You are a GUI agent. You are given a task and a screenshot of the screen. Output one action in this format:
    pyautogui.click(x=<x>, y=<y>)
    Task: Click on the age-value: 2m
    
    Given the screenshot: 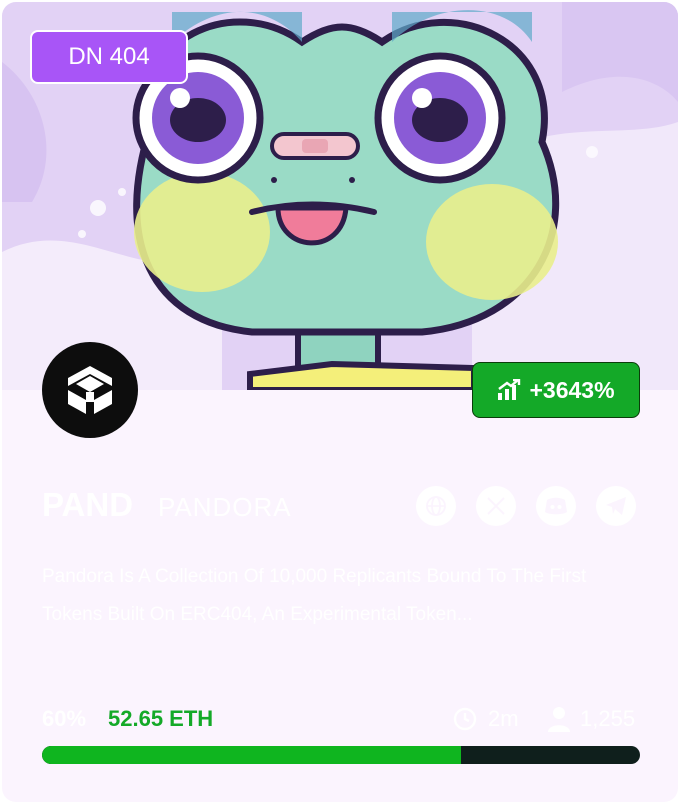 What is the action you would take?
    pyautogui.click(x=503, y=718)
    